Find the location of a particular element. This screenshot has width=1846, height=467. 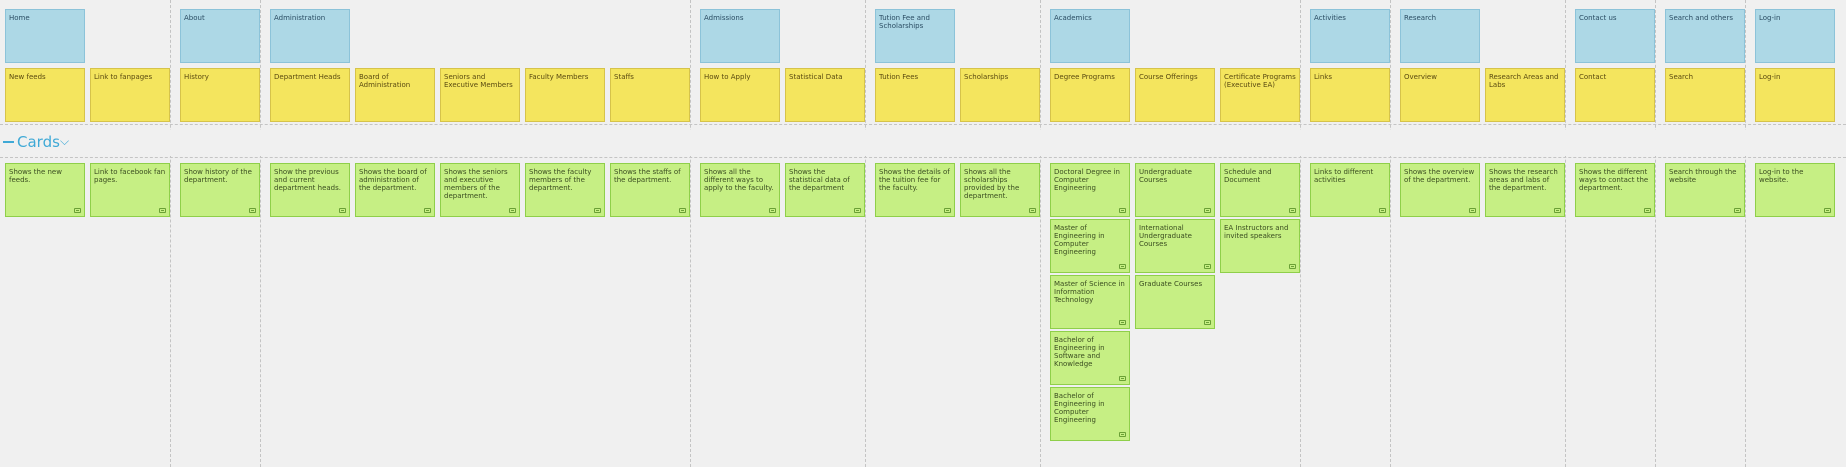

epic-card: Administration is located at coordinates (310, 36).